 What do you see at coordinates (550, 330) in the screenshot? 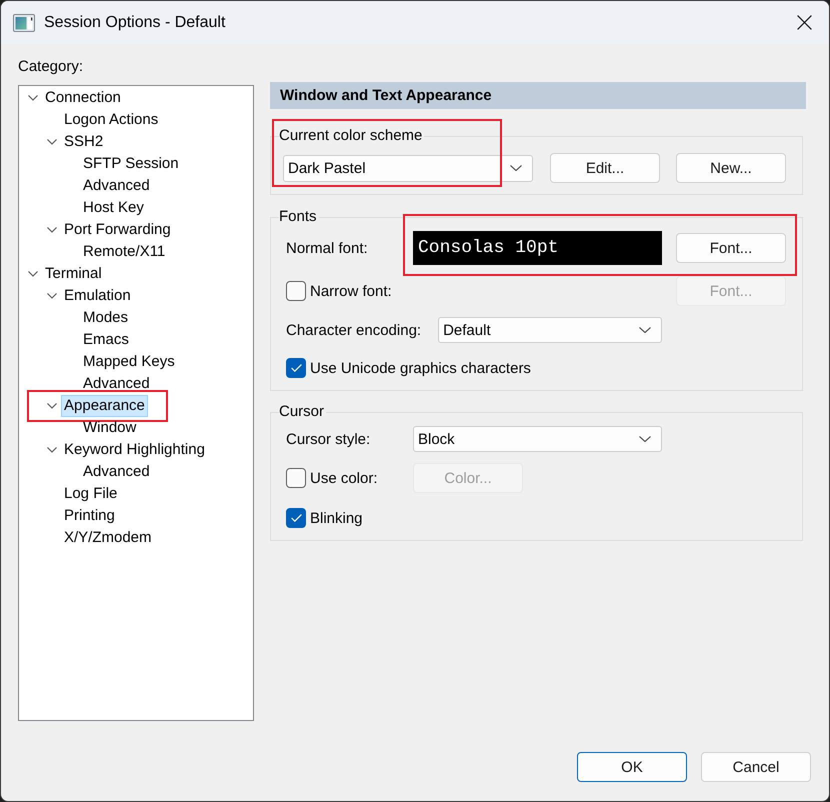
I see `dropdown: Default` at bounding box center [550, 330].